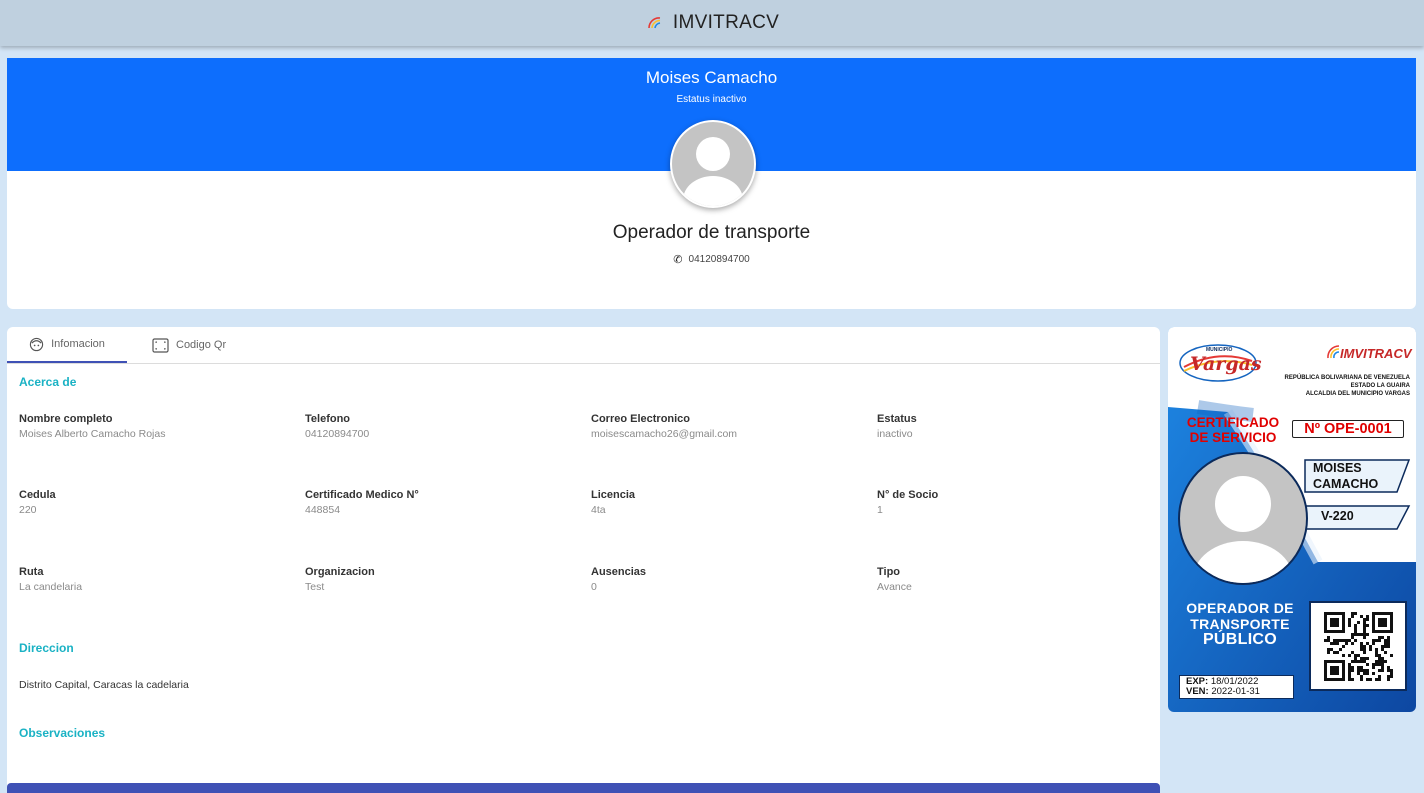  I want to click on id-ribbon, so click(1357, 517).